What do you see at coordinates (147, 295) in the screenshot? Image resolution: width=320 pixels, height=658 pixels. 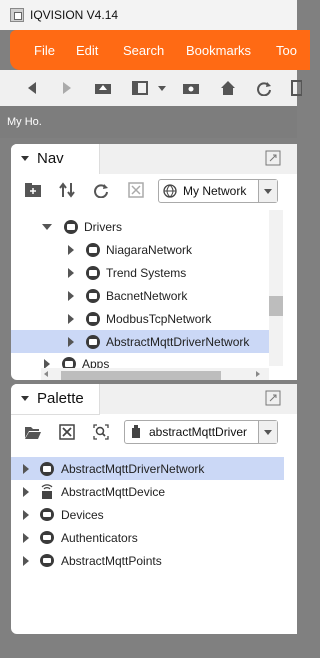 I see `tree-item-label: BacnetNetwork` at bounding box center [147, 295].